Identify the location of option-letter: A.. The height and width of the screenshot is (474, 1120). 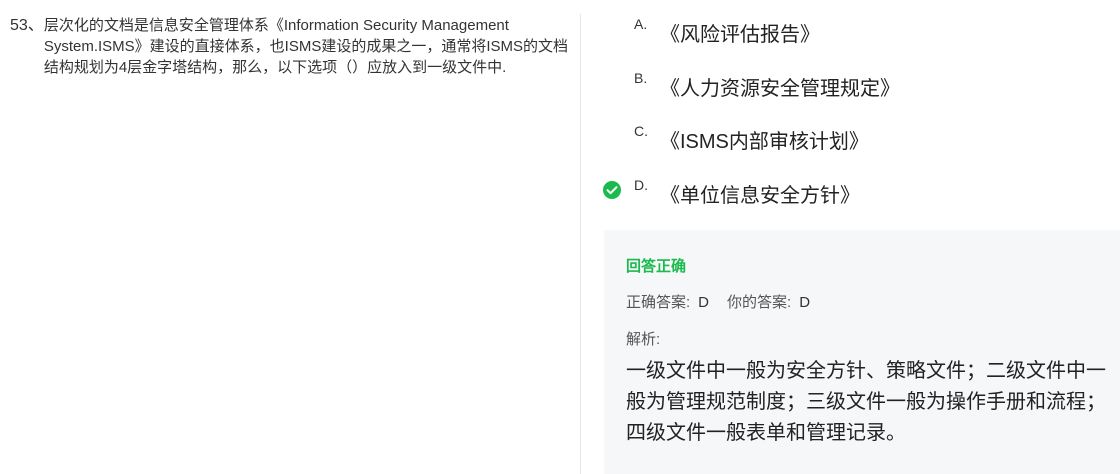
(641, 24).